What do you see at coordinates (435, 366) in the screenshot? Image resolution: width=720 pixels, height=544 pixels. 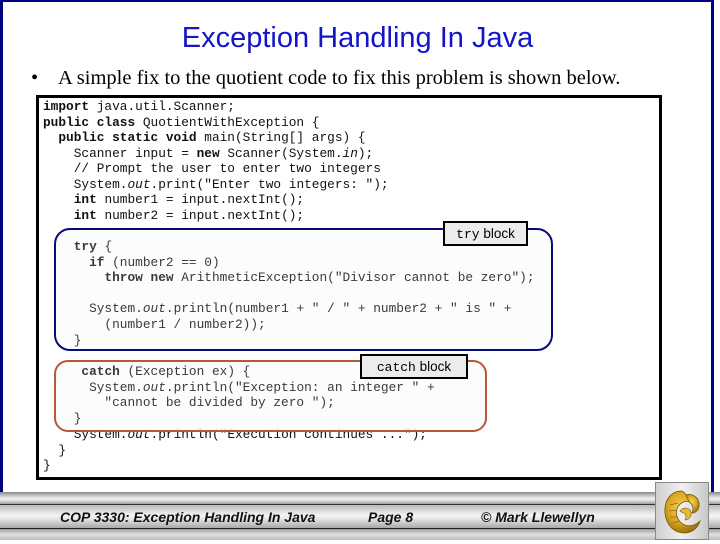 I see `catch-callout-text: block` at bounding box center [435, 366].